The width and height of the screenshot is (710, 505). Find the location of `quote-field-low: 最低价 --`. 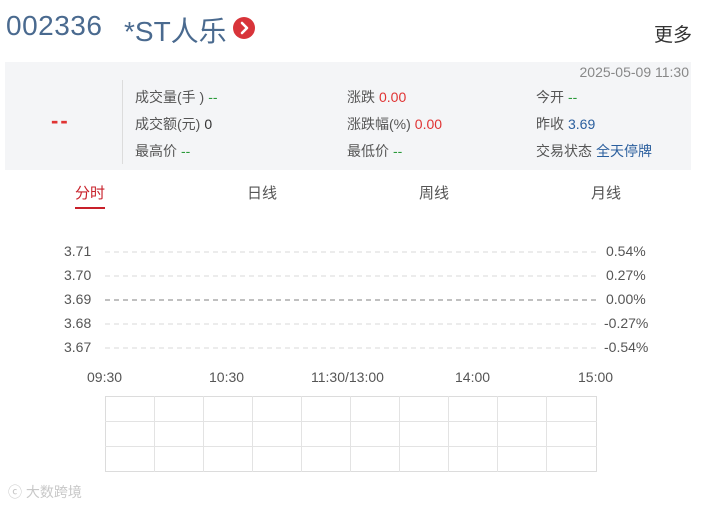

quote-field-low: 最低价 -- is located at coordinates (375, 151).